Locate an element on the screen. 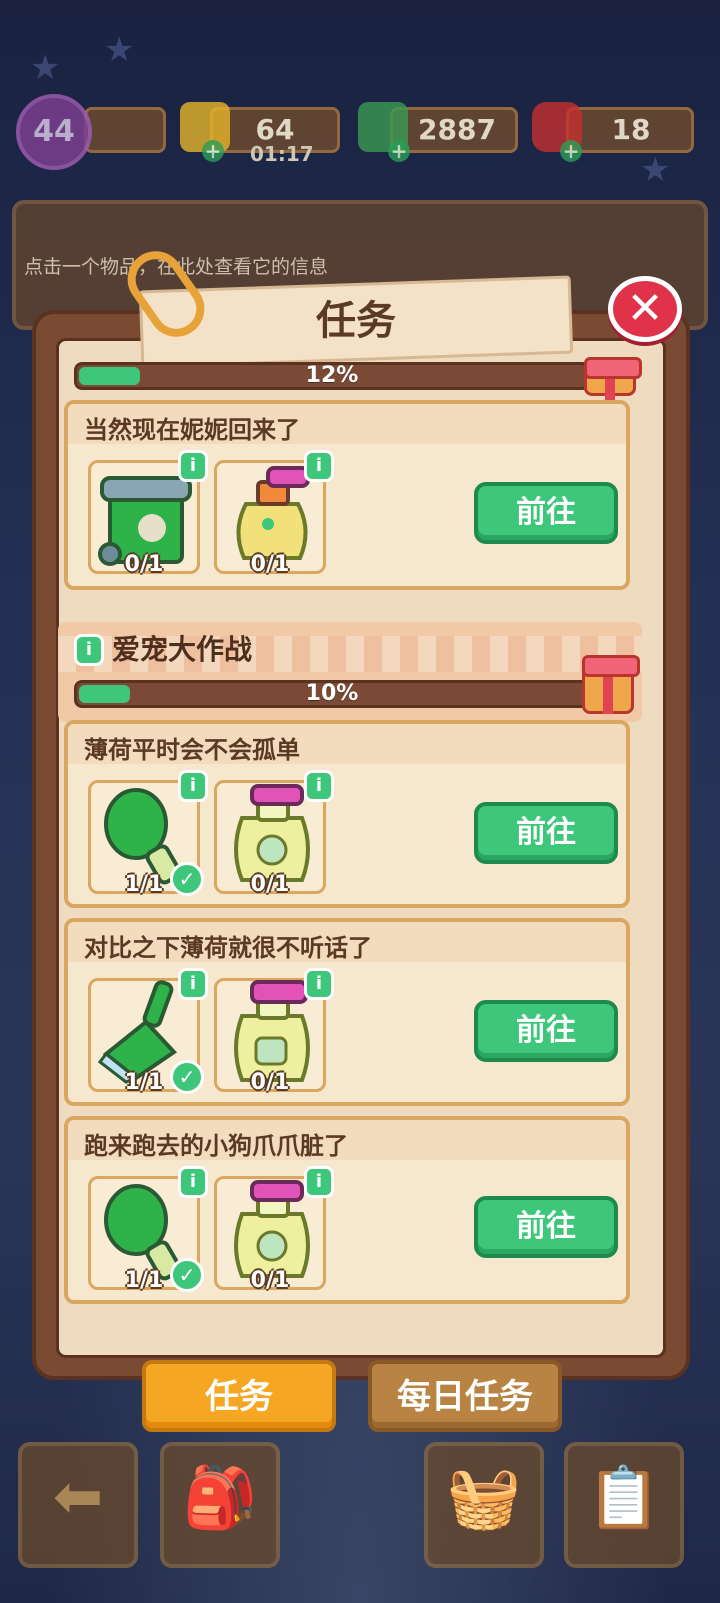  task-title: 跑来跑去的小狗爪爪脏了 is located at coordinates (216, 1146).